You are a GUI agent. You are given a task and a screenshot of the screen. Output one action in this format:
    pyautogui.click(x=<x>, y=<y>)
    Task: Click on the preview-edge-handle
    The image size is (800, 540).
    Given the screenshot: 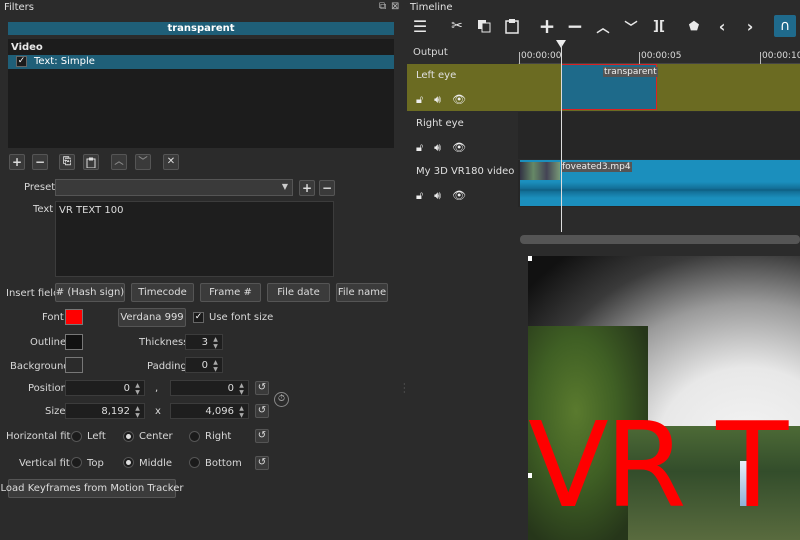 What is the action you would take?
    pyautogui.click(x=530, y=475)
    